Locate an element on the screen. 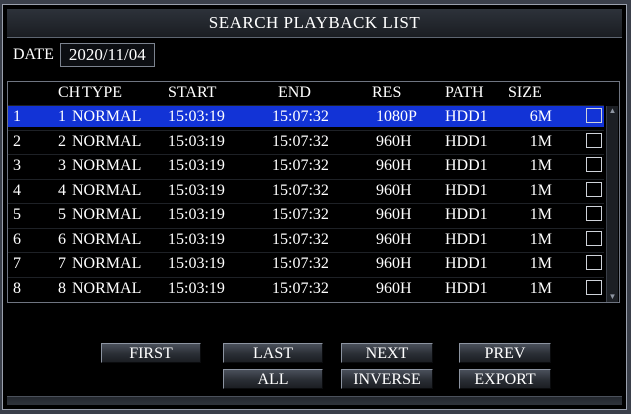  date-field: 2020/11/04 is located at coordinates (107, 55).